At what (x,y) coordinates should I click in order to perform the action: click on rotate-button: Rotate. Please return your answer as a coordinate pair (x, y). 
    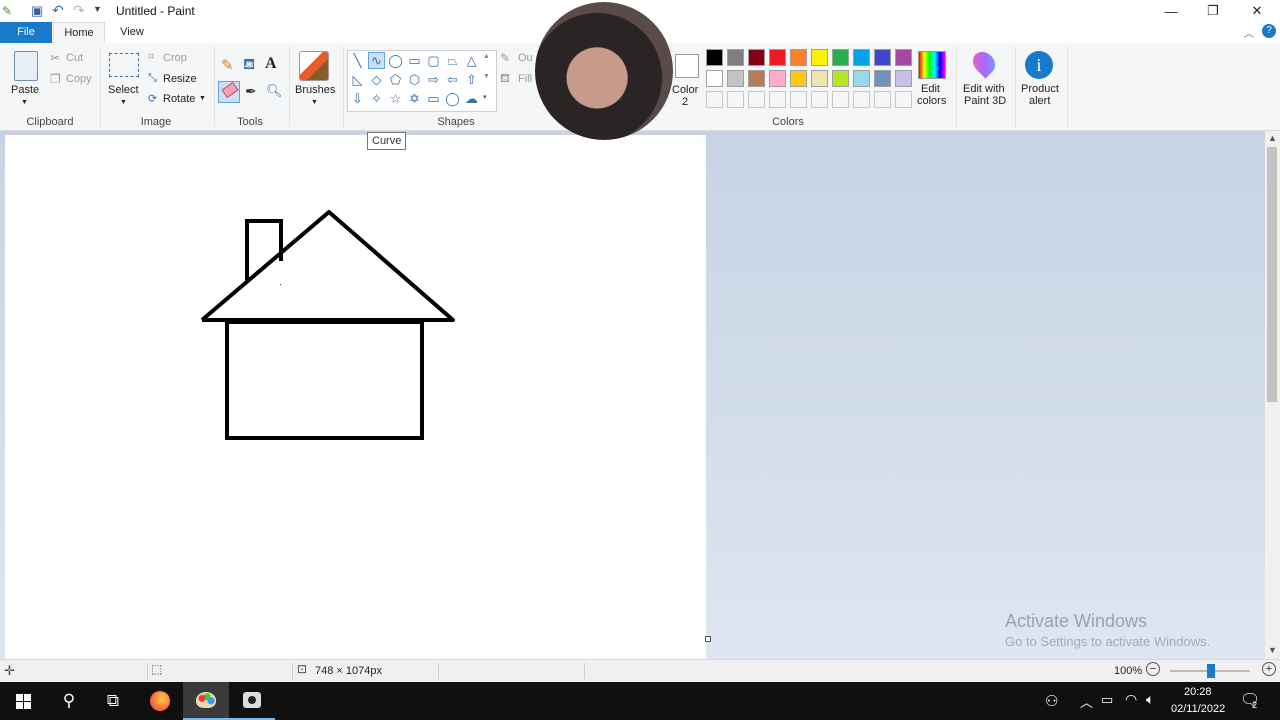
    Looking at the image, I should click on (179, 99).